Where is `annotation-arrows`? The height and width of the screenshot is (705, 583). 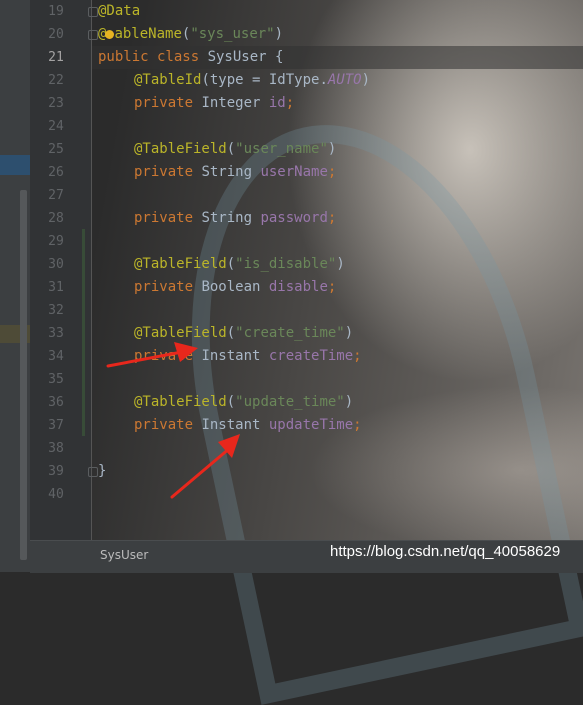
annotation-arrows is located at coordinates (173, 420).